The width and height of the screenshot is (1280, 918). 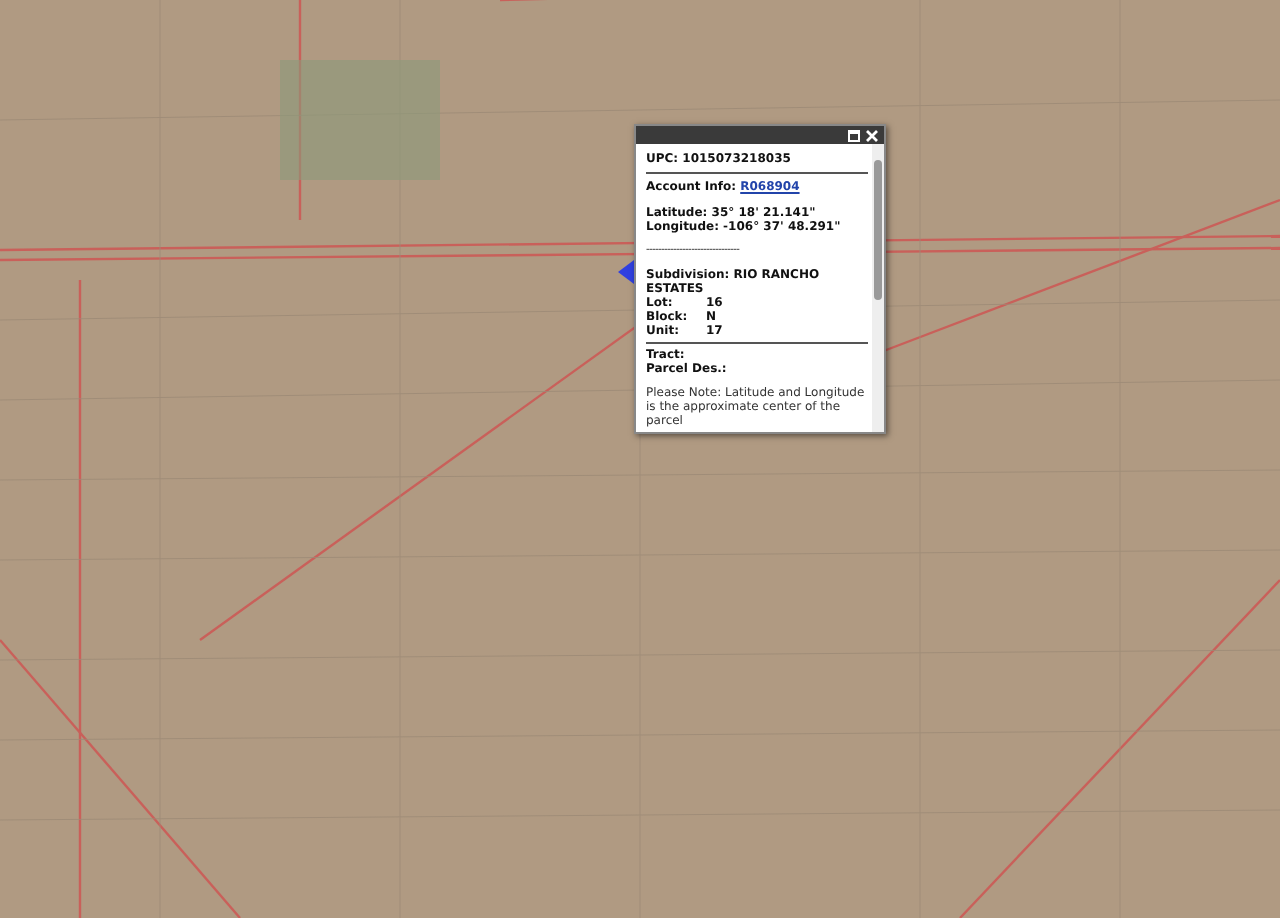 I want to click on scrollbar, so click(x=878, y=288).